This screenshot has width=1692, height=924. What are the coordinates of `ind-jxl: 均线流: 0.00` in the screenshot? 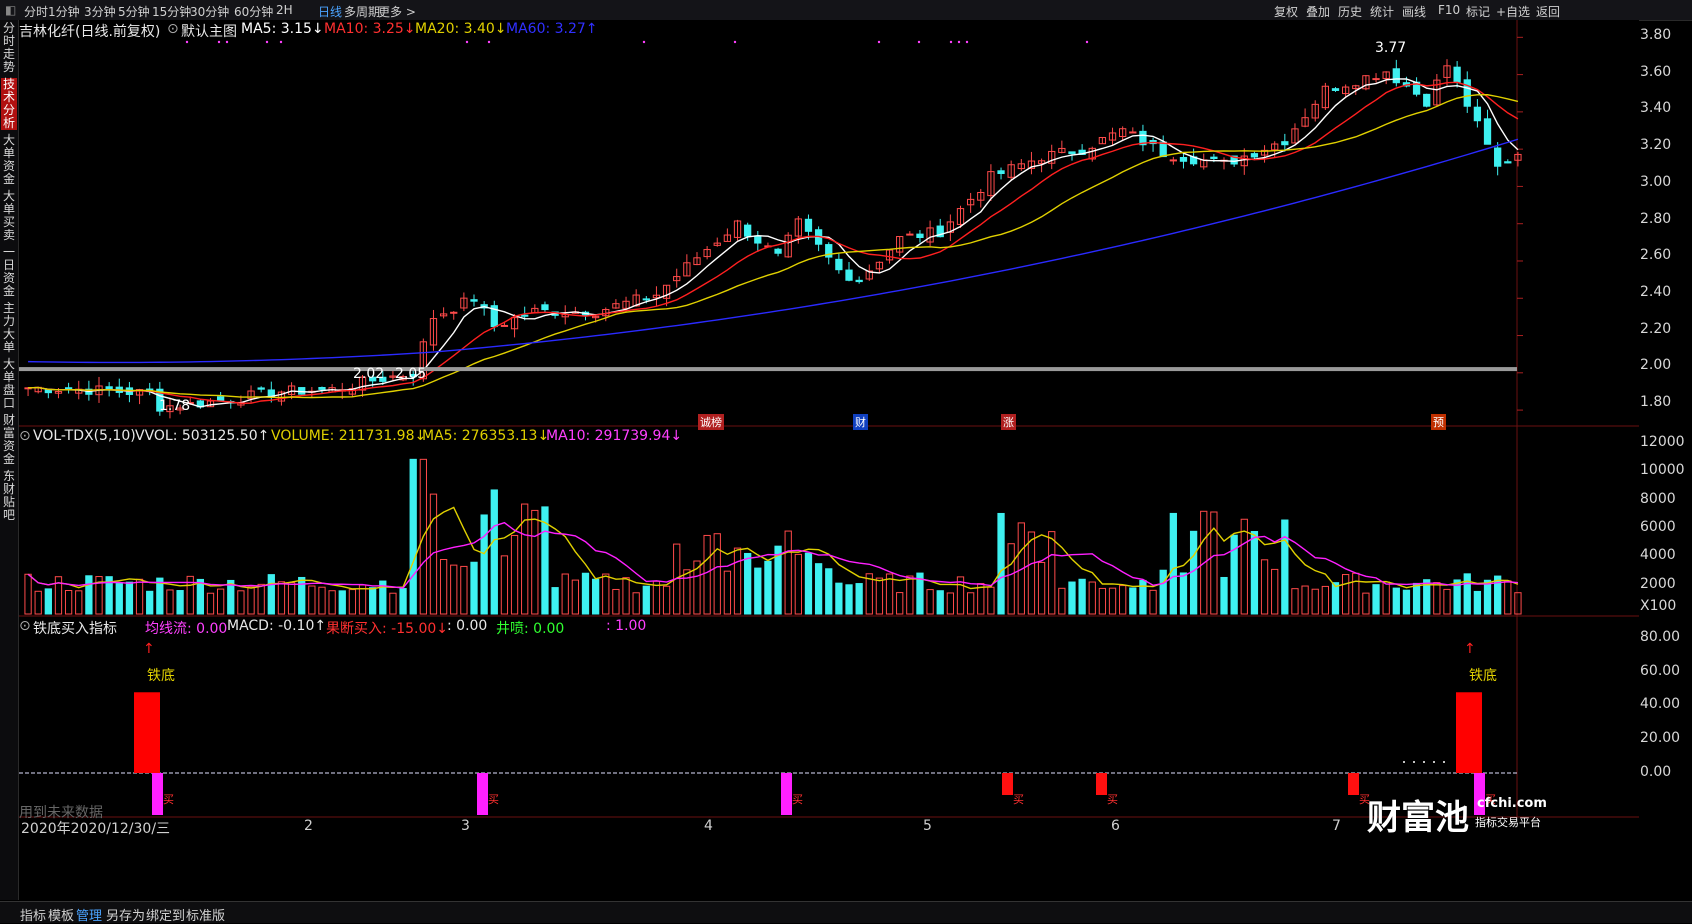 It's located at (186, 629).